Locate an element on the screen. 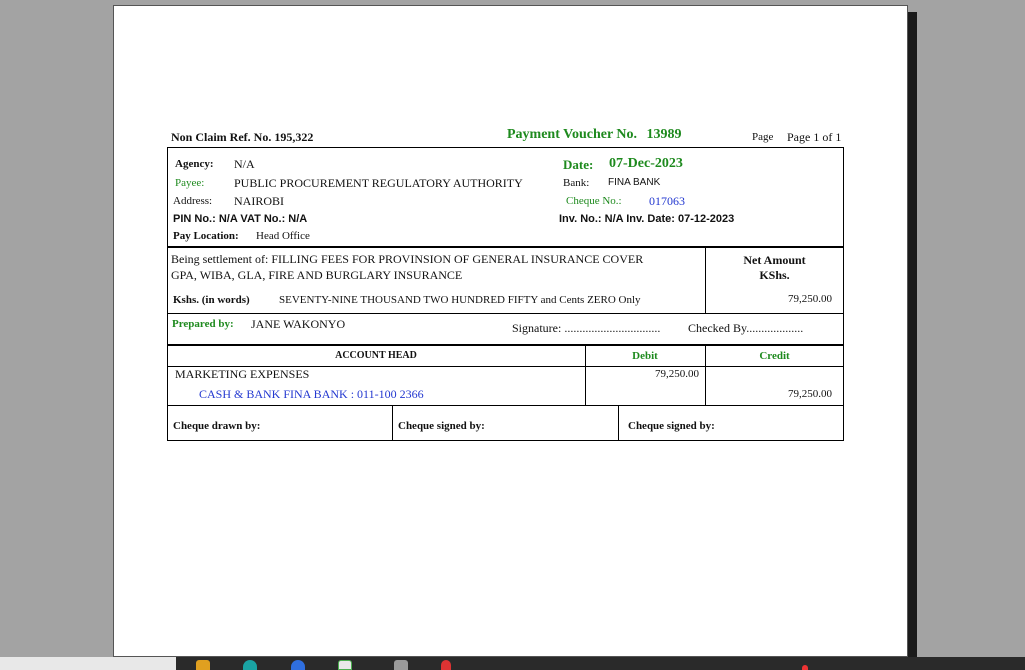 This screenshot has width=1025, height=670. net-currency-label: KShs. is located at coordinates (774, 275).